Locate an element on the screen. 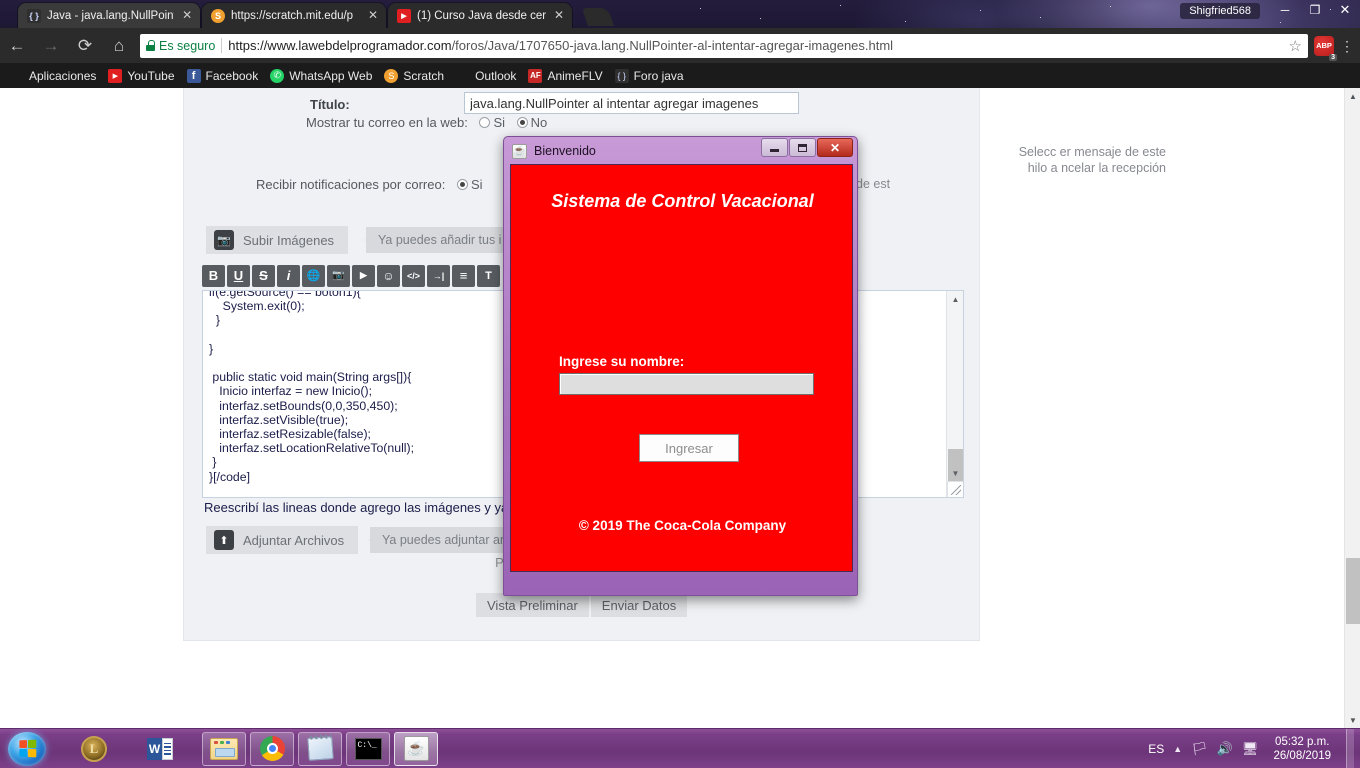  chrome-icon is located at coordinates (272, 748).